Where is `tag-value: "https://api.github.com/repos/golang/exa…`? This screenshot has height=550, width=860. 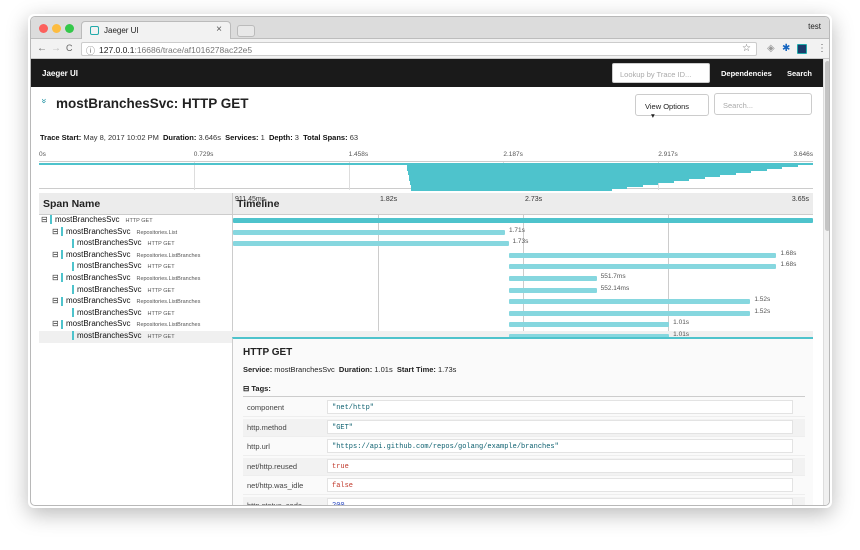
tag-value: "https://api.github.com/repos/golang/exa… is located at coordinates (560, 446).